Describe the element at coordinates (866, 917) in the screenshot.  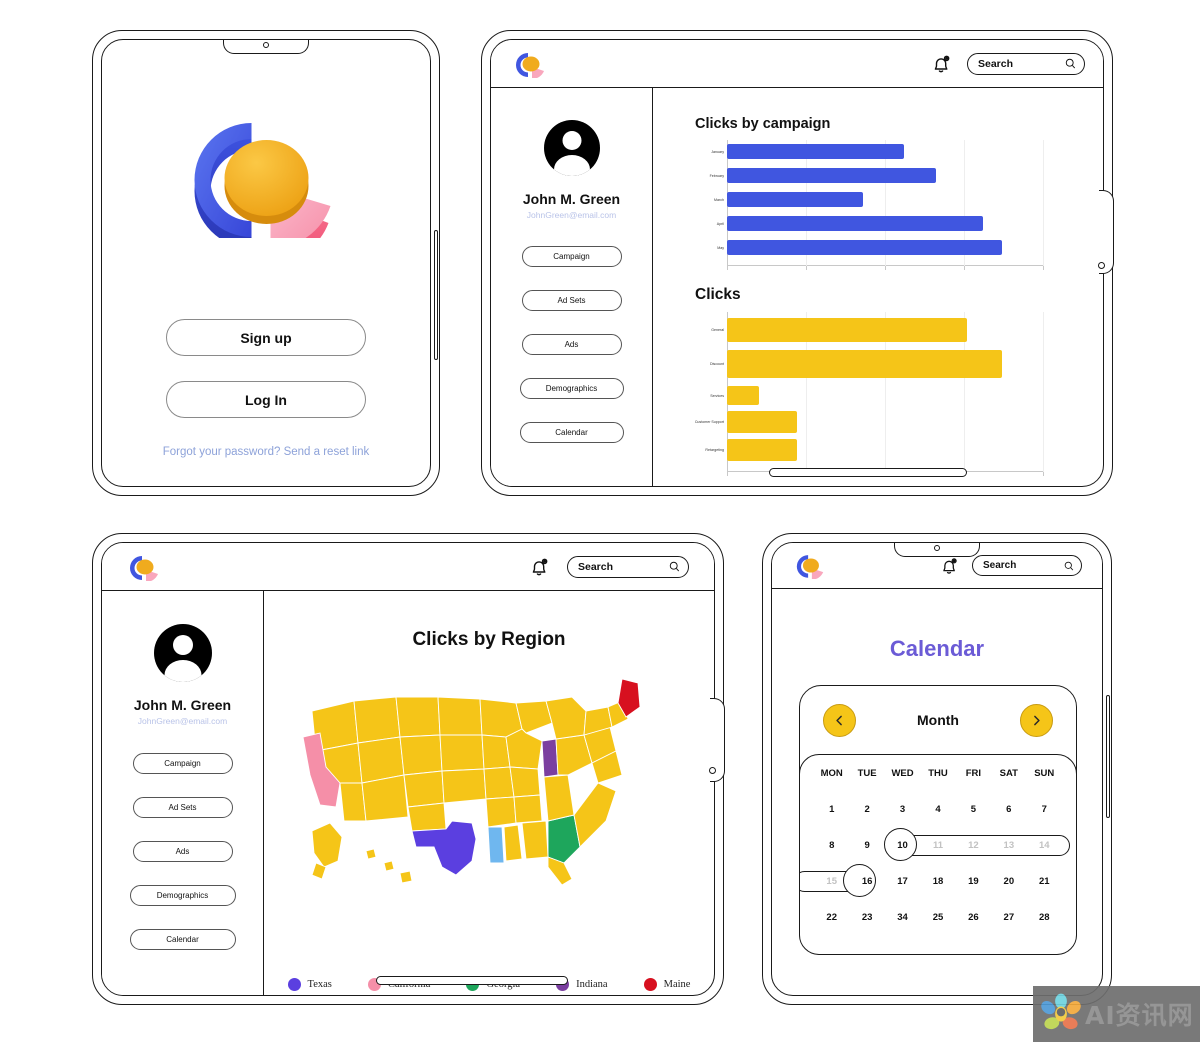
I see `calendar-day: 23` at that location.